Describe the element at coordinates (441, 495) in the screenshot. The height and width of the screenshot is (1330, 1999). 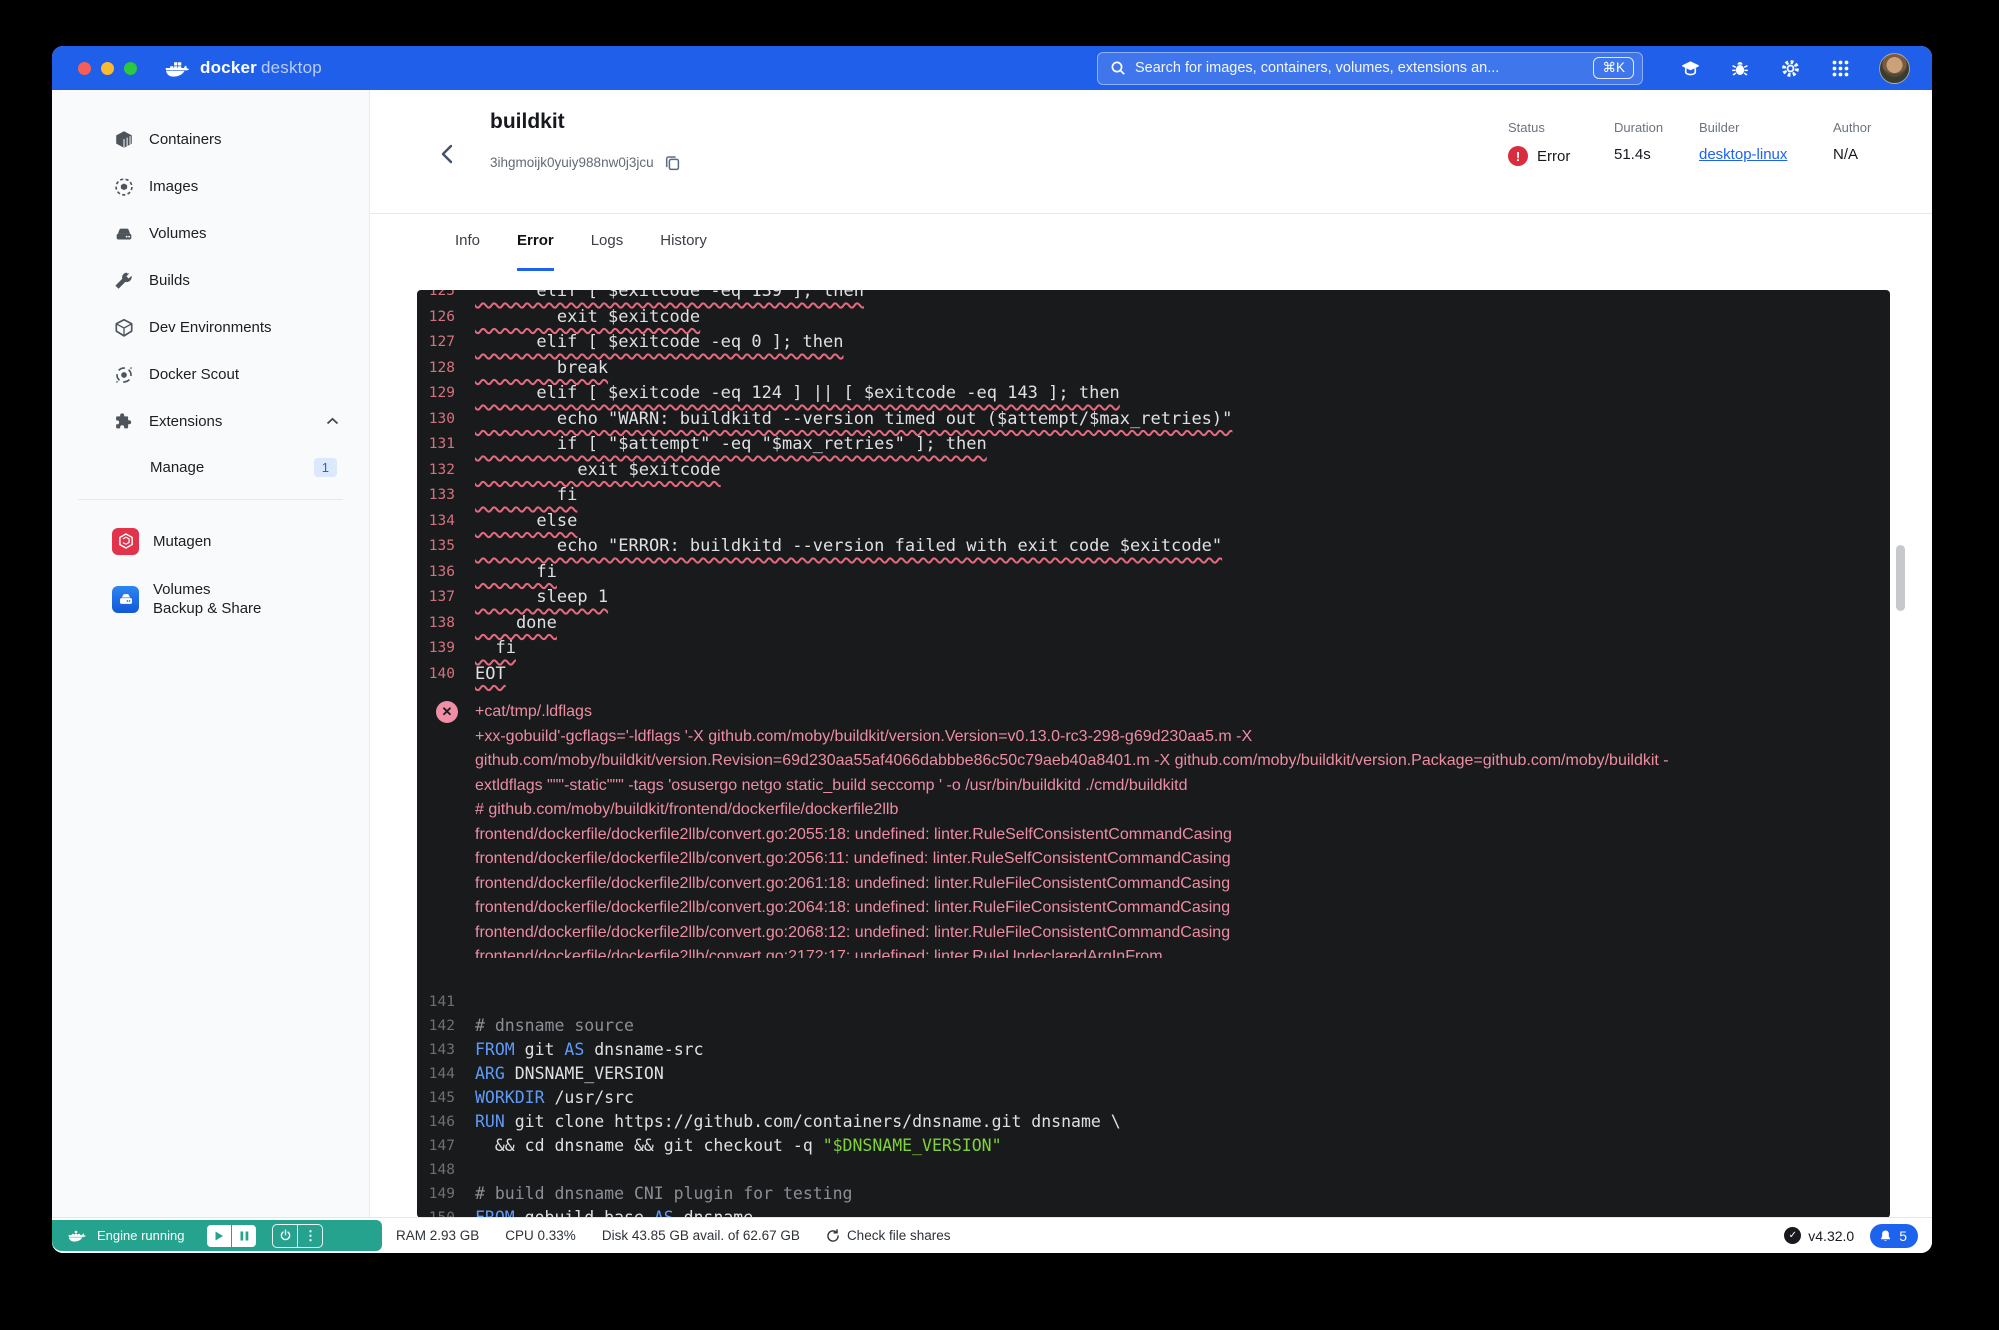
I see `line-number: 133` at that location.